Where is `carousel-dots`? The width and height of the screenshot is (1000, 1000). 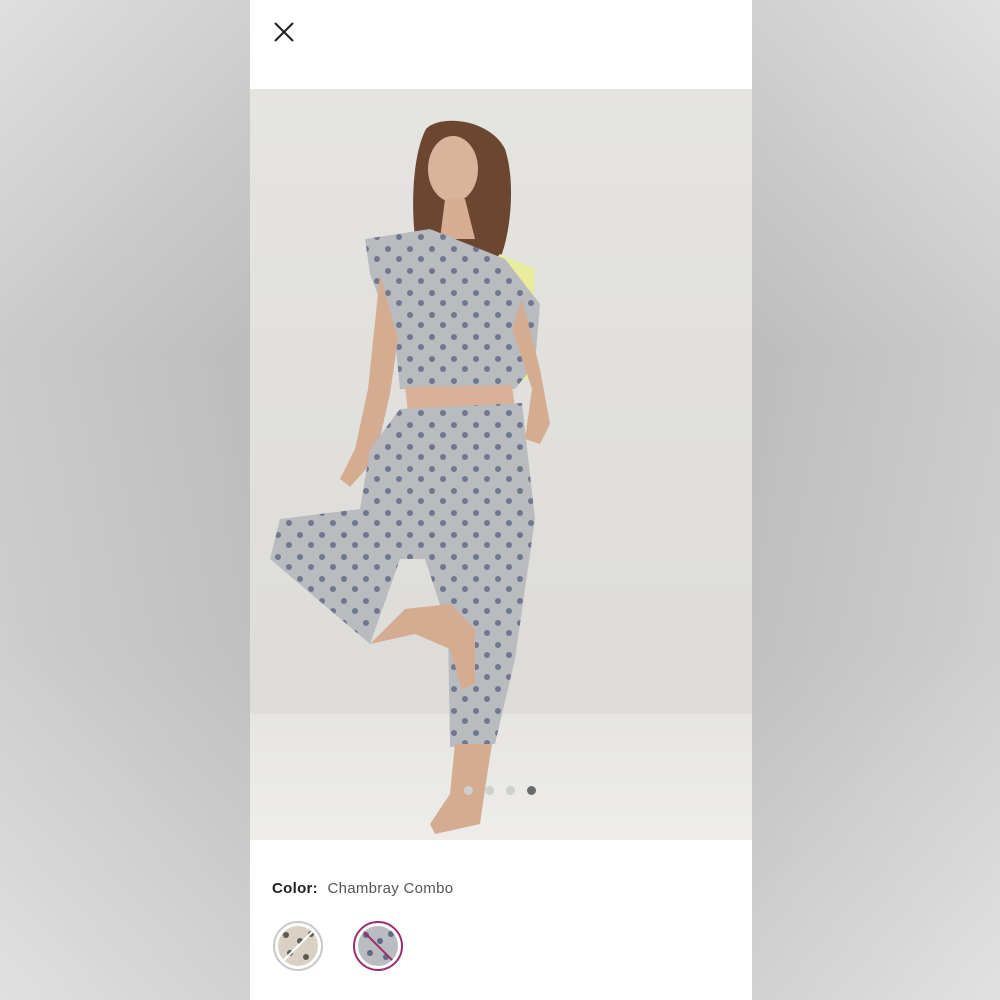
carousel-dots is located at coordinates (500, 790).